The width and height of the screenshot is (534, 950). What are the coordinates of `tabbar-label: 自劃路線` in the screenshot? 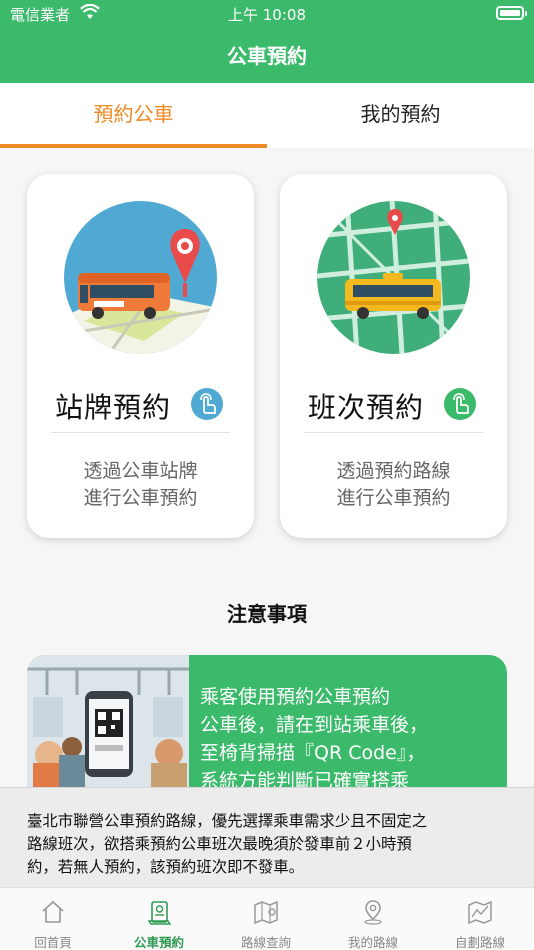 It's located at (479, 942).